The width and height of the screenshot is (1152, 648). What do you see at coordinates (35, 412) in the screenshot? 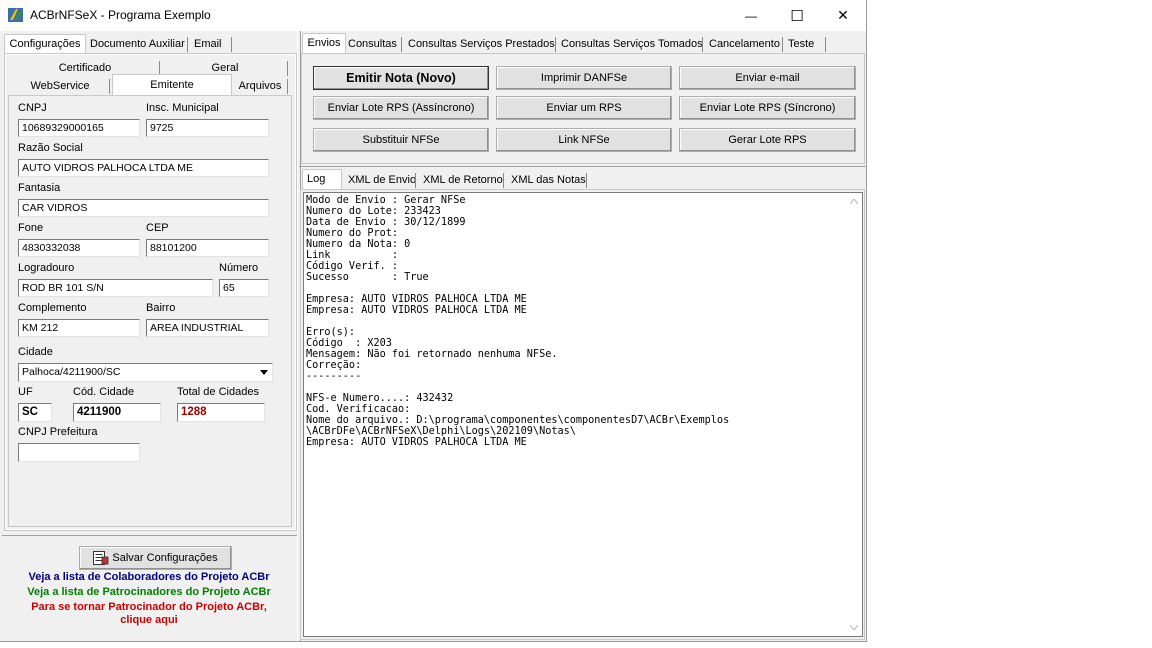
I see `uf-field: SC` at bounding box center [35, 412].